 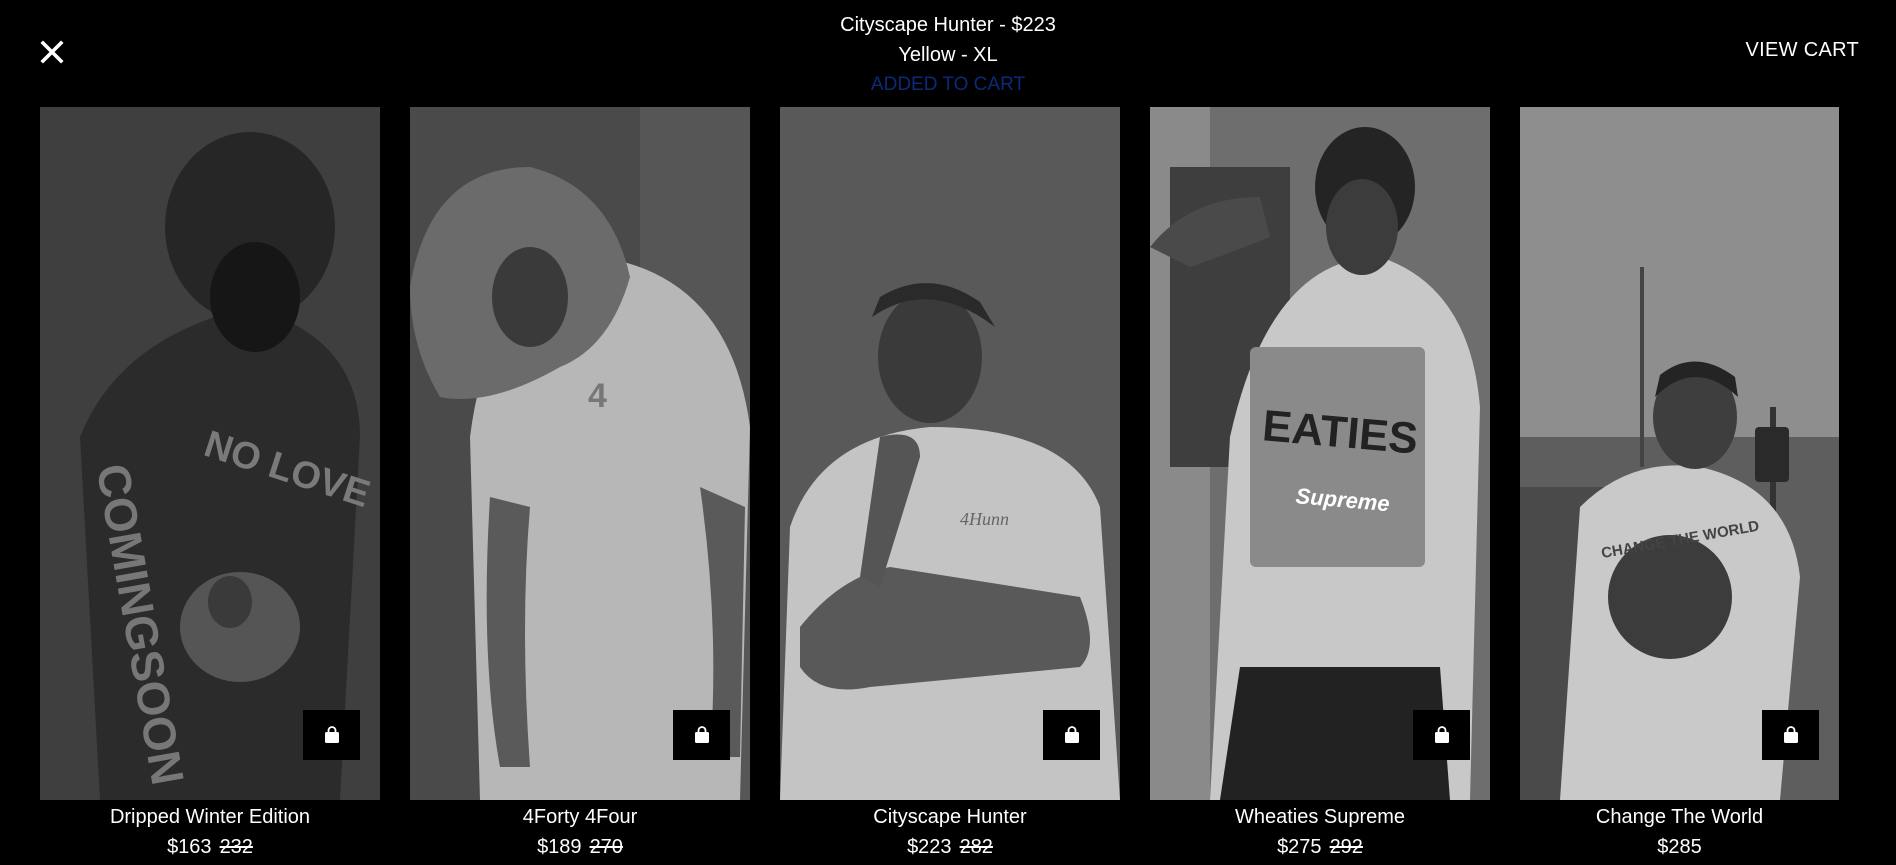 What do you see at coordinates (950, 453) in the screenshot?
I see `product-image: 4Hunn` at bounding box center [950, 453].